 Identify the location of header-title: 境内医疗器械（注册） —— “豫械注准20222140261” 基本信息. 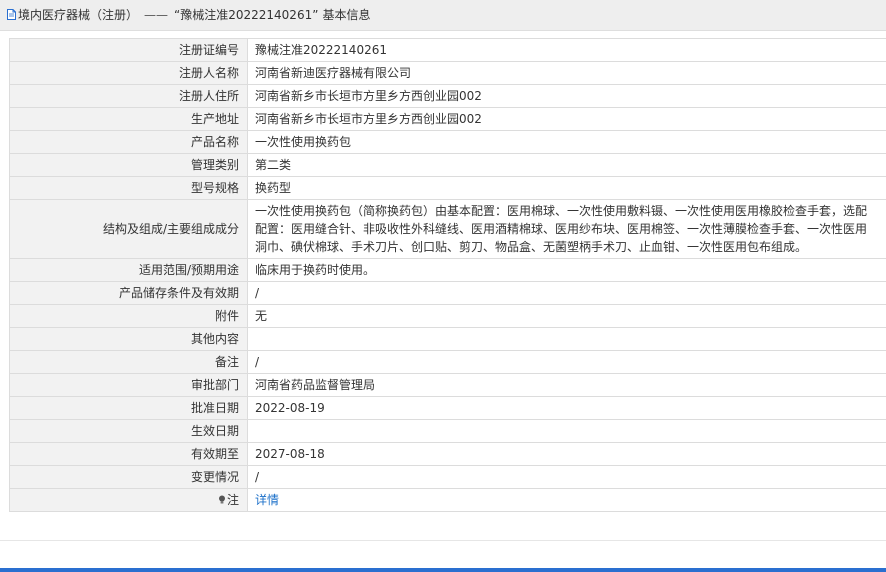
(194, 15).